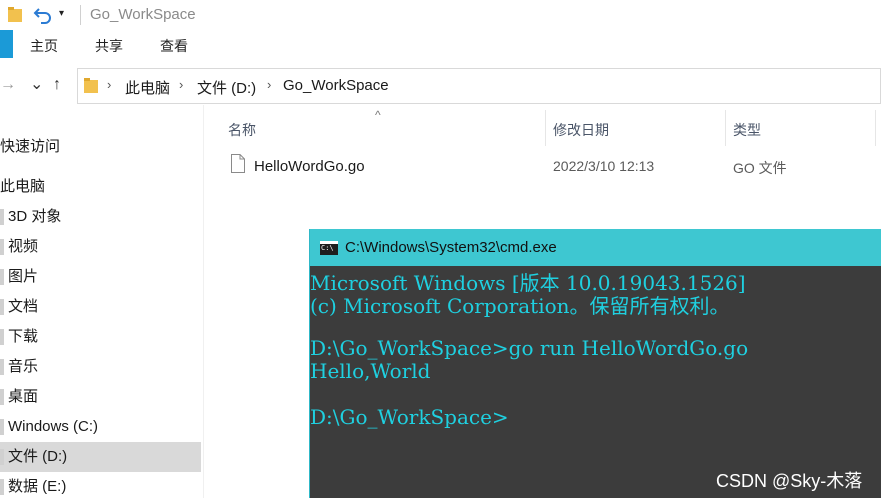  Describe the element at coordinates (242, 130) in the screenshot. I see `column-header-name: 名称` at that location.